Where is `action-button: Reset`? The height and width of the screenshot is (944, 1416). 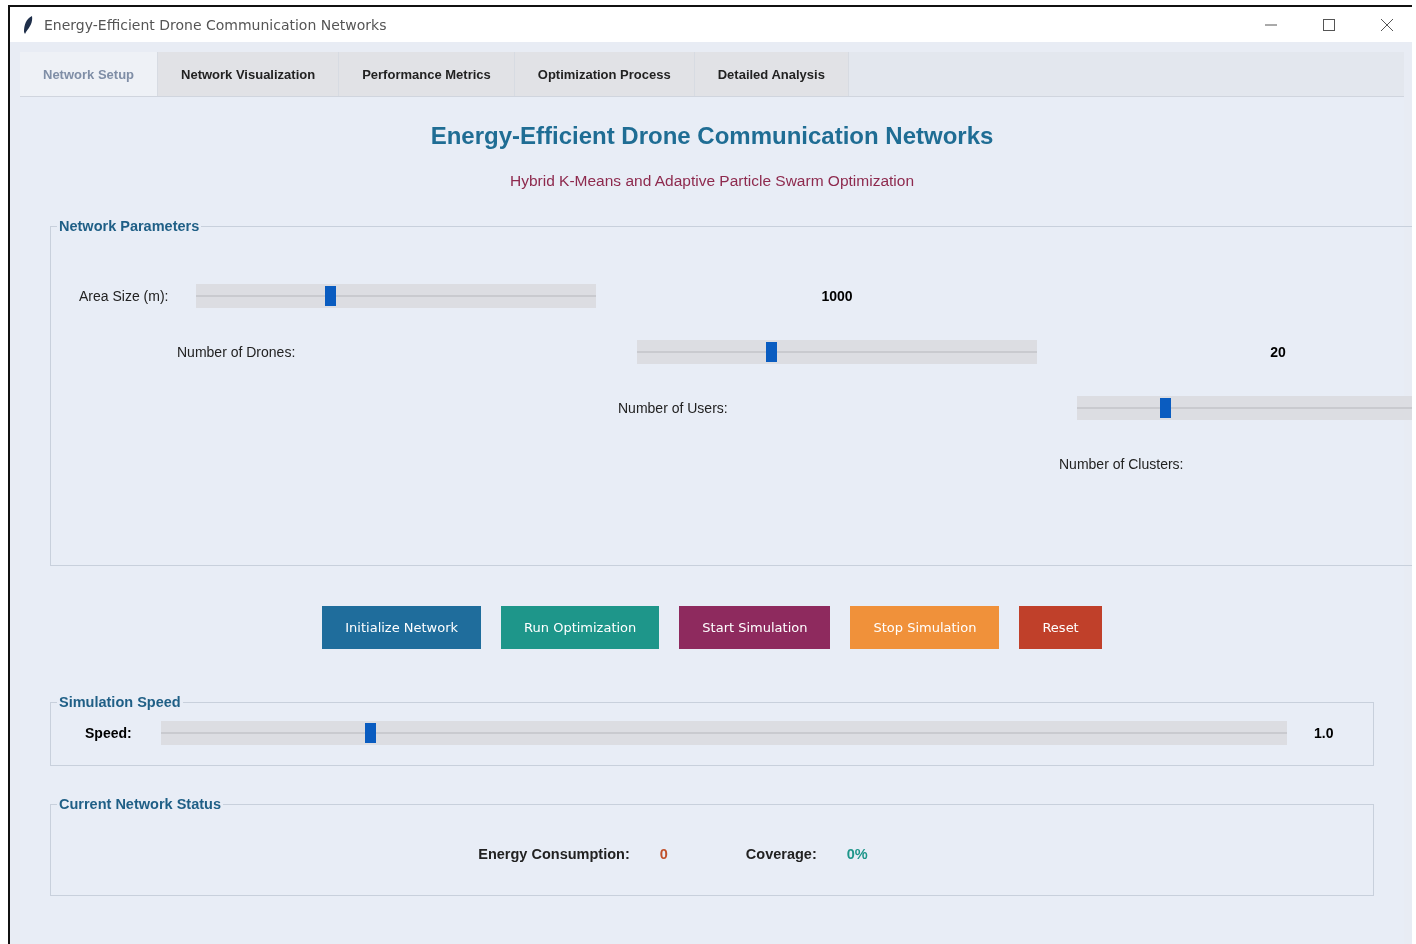 action-button: Reset is located at coordinates (1060, 627).